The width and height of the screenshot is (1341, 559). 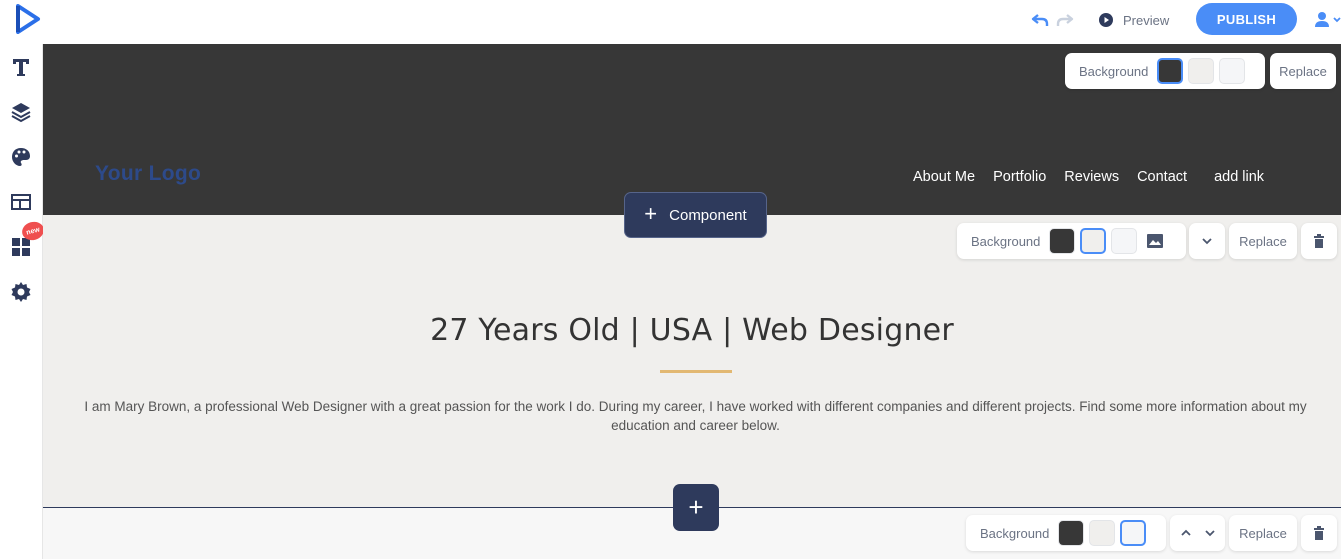 I want to click on gear-icon, so click(x=21, y=292).